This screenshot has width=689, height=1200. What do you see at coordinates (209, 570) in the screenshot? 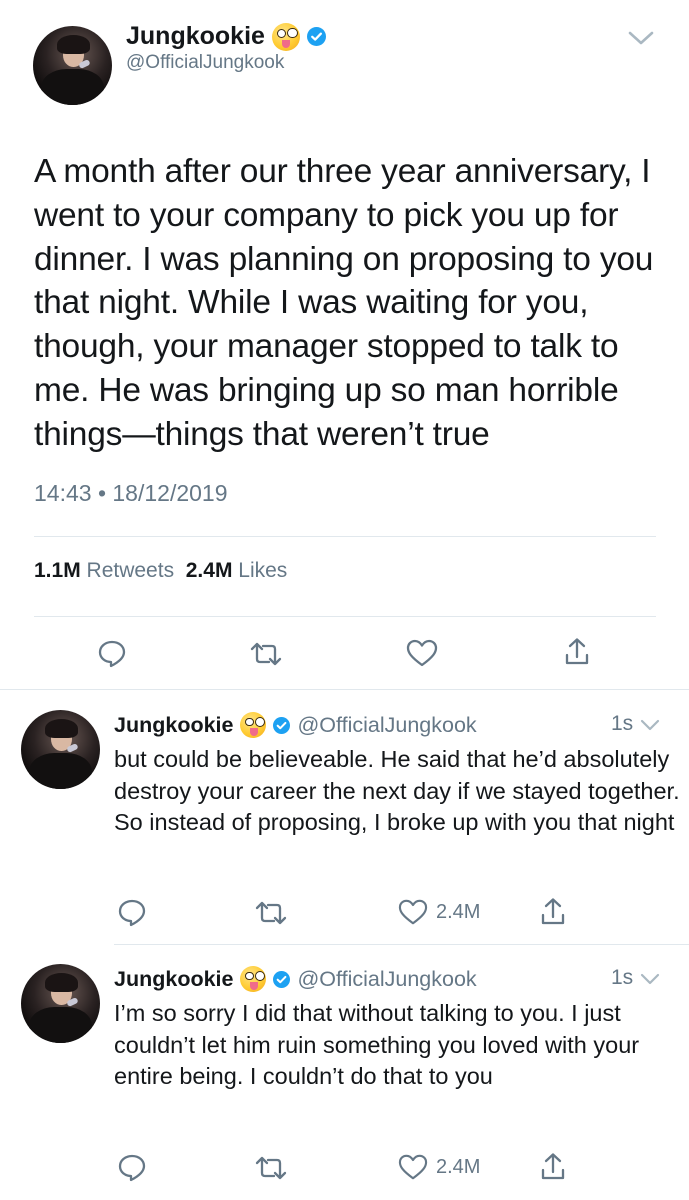
I see `likes-count: 2.4M` at bounding box center [209, 570].